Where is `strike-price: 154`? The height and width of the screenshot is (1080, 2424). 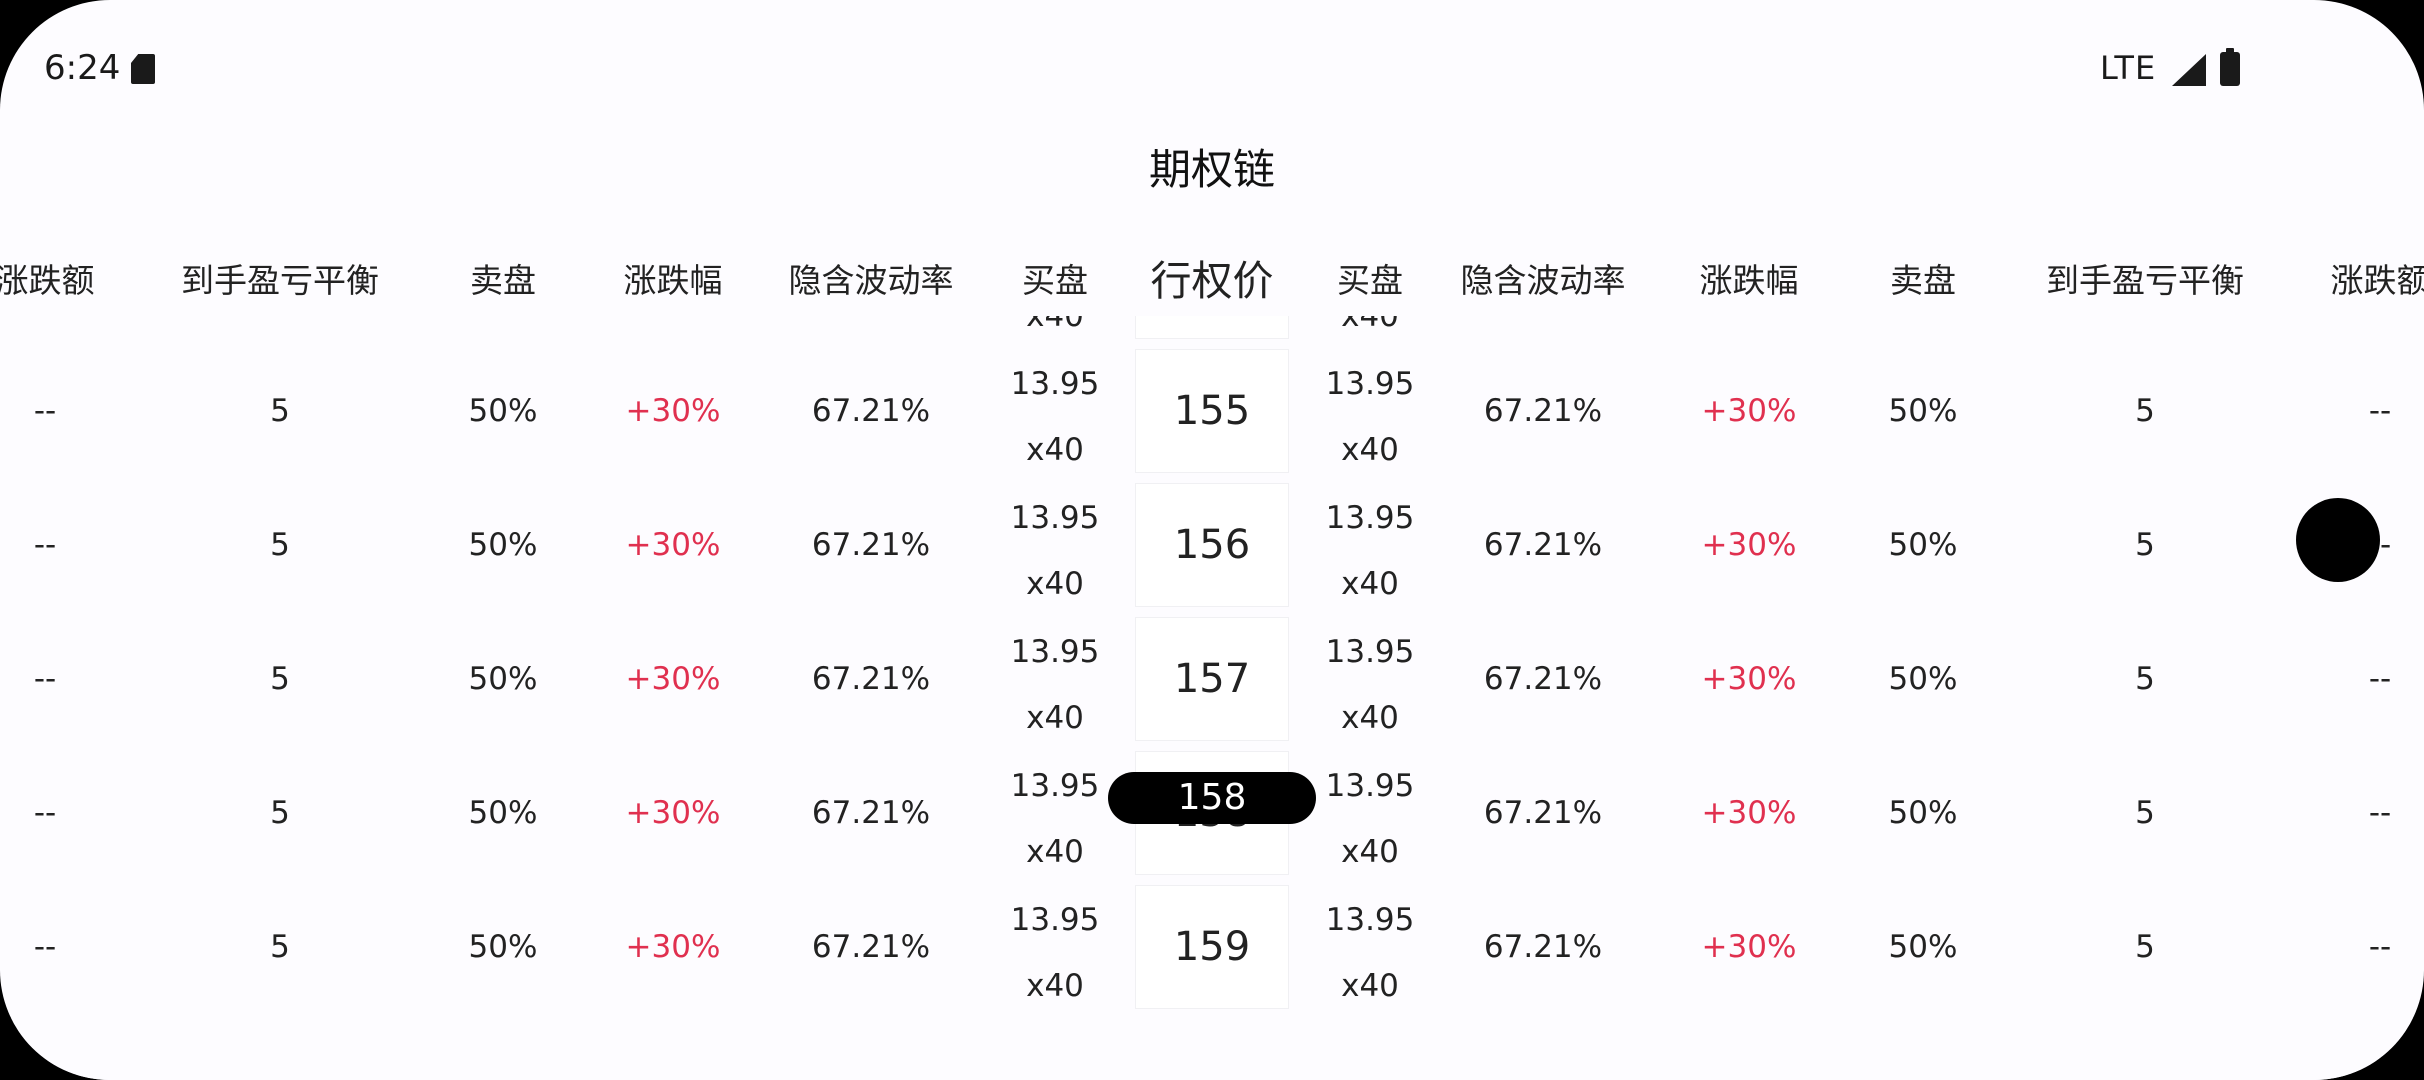 strike-price: 154 is located at coordinates (1212, 330).